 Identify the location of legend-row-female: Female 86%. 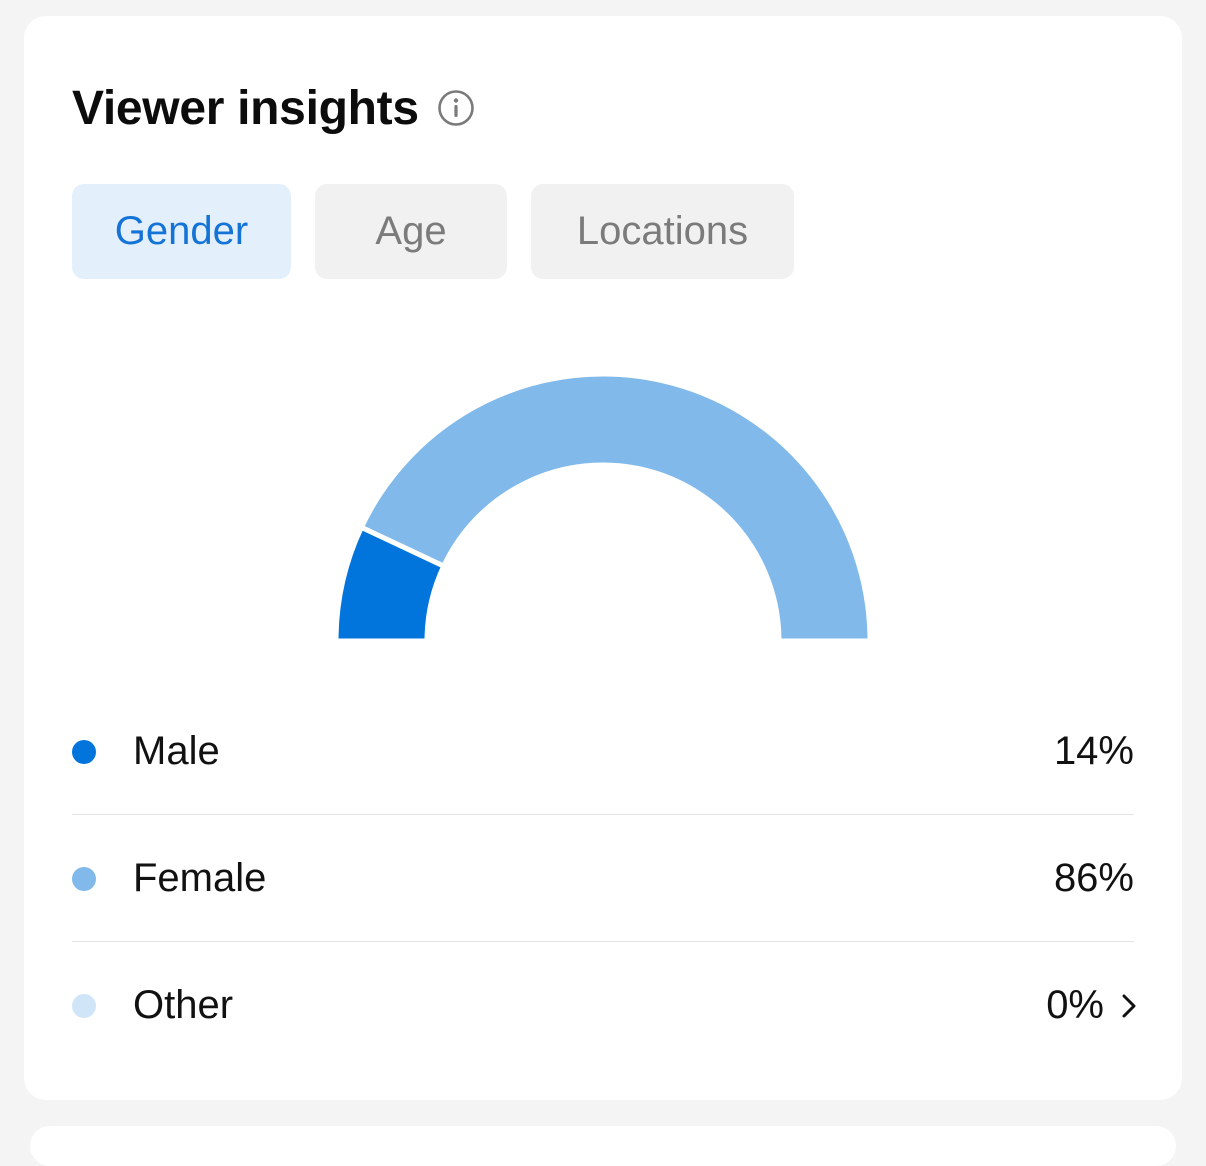
(603, 878).